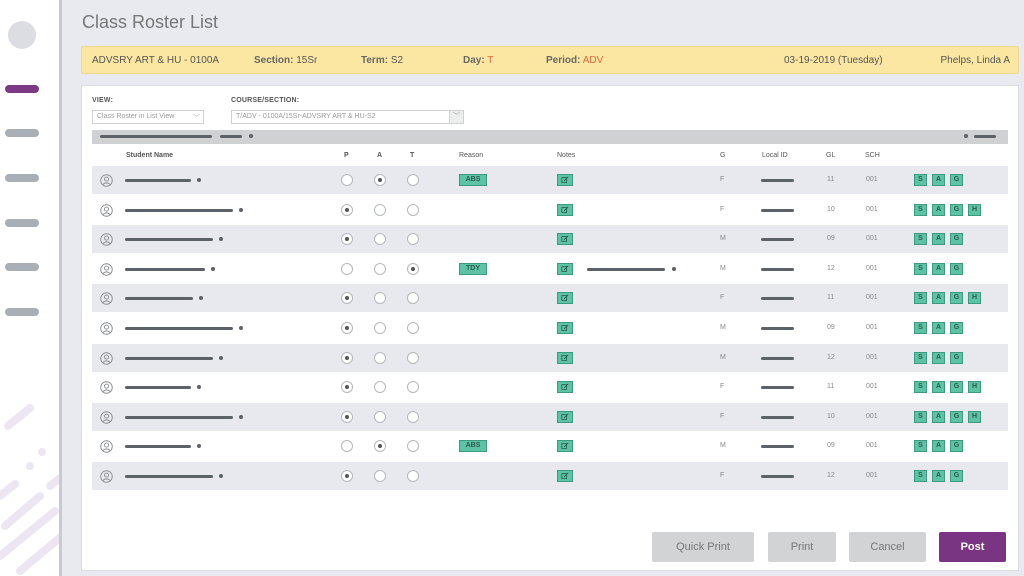 This screenshot has width=1024, height=576. I want to click on print-button: Print, so click(802, 547).